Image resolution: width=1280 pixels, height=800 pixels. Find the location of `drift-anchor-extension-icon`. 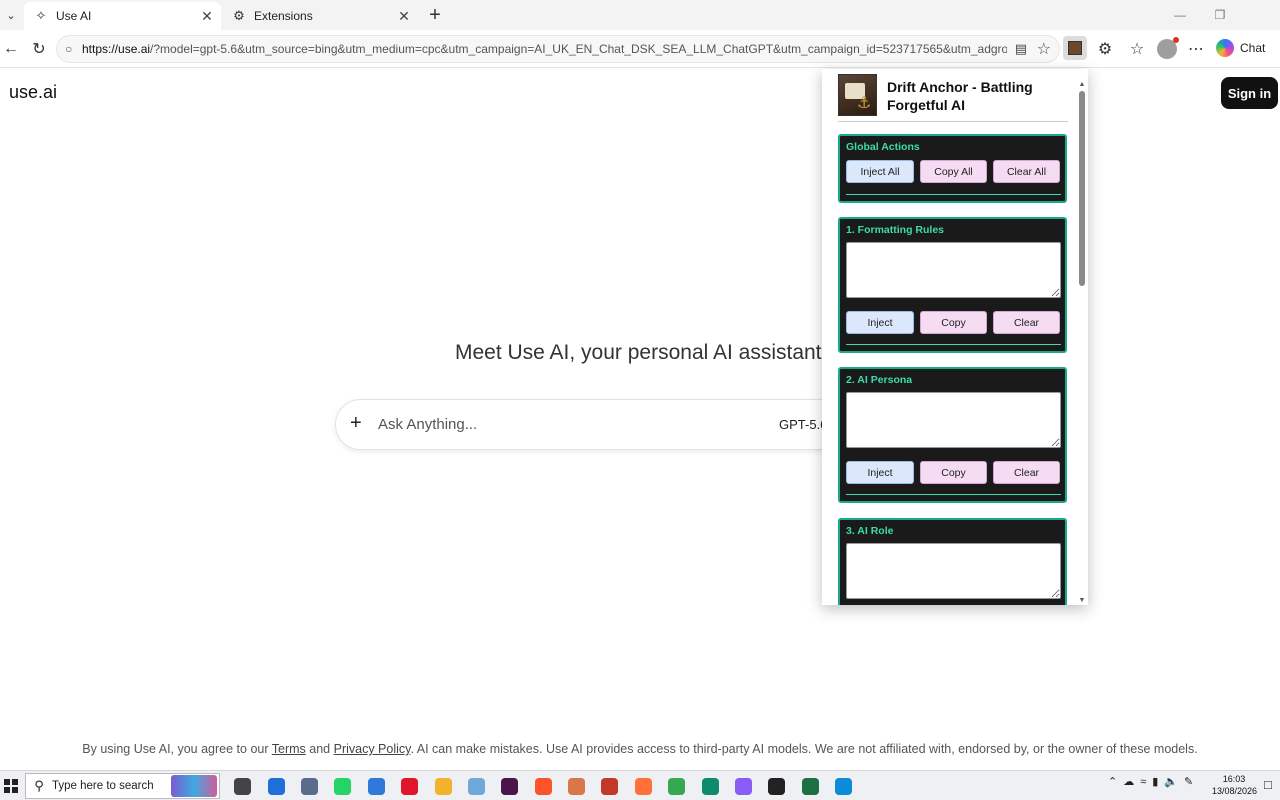

drift-anchor-extension-icon is located at coordinates (1075, 48).